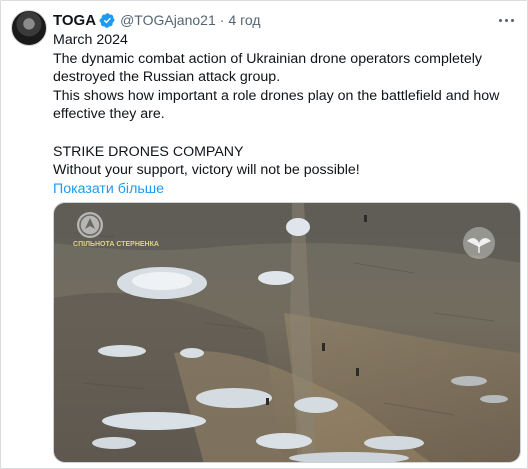 This screenshot has width=528, height=469. Describe the element at coordinates (287, 189) in the screenshot. I see `show-more-link: Показати більше` at that location.